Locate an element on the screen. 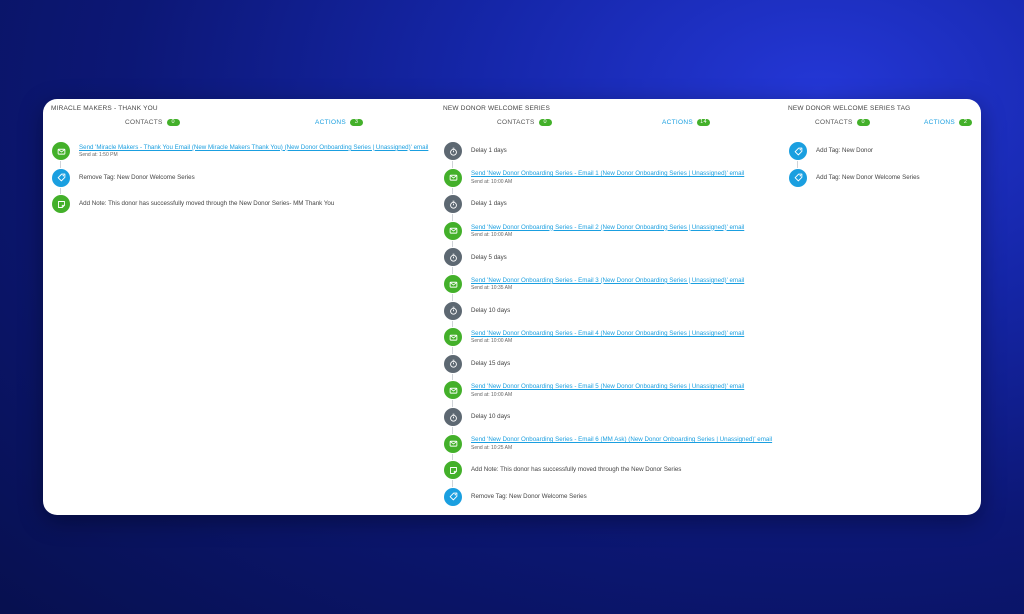  actions-count-badge: 2 is located at coordinates (965, 122).